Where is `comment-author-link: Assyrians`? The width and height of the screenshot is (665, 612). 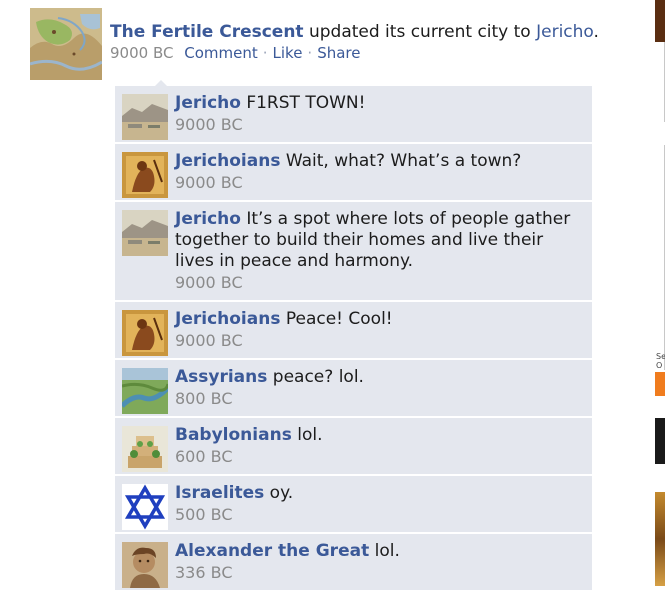
comment-author-link: Assyrians is located at coordinates (221, 377).